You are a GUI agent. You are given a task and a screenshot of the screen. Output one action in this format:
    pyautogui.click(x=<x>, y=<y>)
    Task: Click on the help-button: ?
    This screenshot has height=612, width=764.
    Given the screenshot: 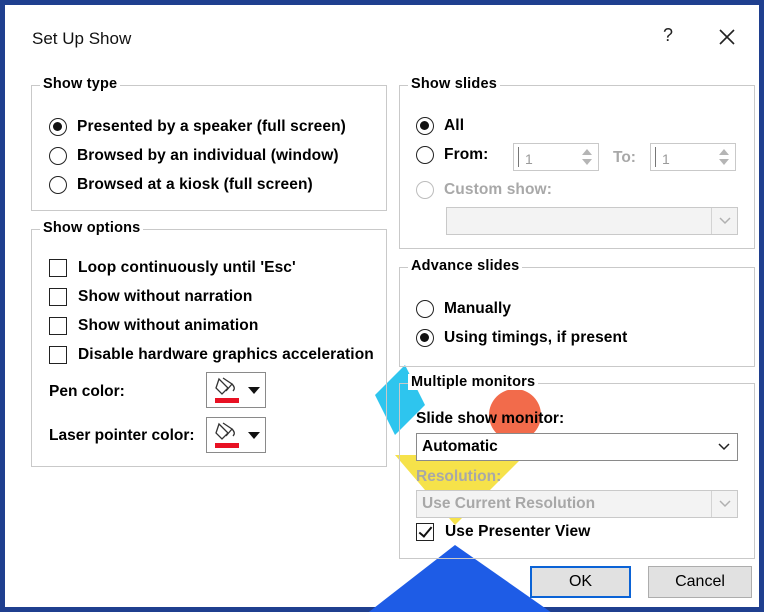 What is the action you would take?
    pyautogui.click(x=668, y=38)
    